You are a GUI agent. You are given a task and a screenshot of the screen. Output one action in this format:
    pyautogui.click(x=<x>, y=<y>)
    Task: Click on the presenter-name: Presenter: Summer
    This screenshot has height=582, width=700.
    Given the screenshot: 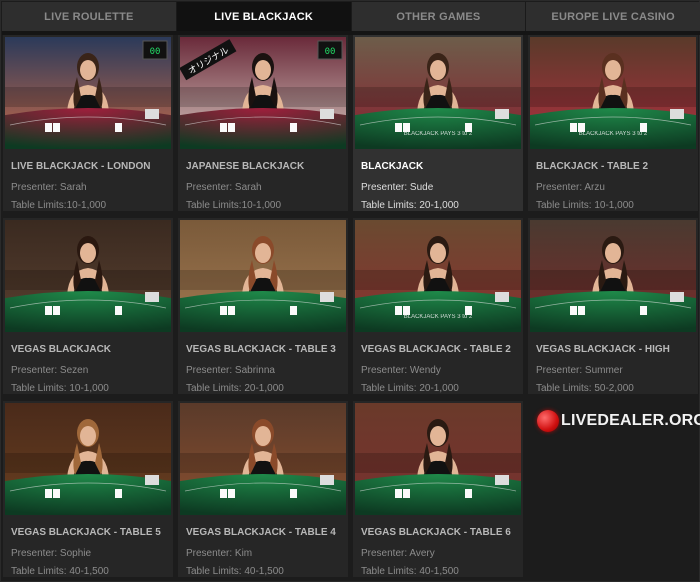 What is the action you would take?
    pyautogui.click(x=579, y=370)
    